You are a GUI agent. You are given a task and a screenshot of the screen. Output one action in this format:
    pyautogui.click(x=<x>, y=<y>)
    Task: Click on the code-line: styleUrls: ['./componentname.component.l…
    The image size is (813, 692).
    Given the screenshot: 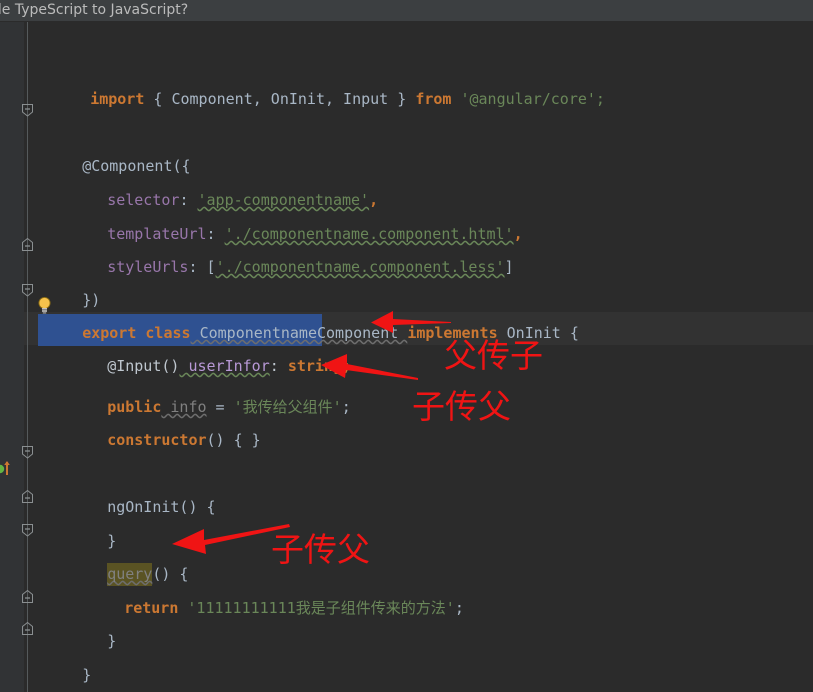 What is the action you would take?
    pyautogui.click(x=406, y=247)
    